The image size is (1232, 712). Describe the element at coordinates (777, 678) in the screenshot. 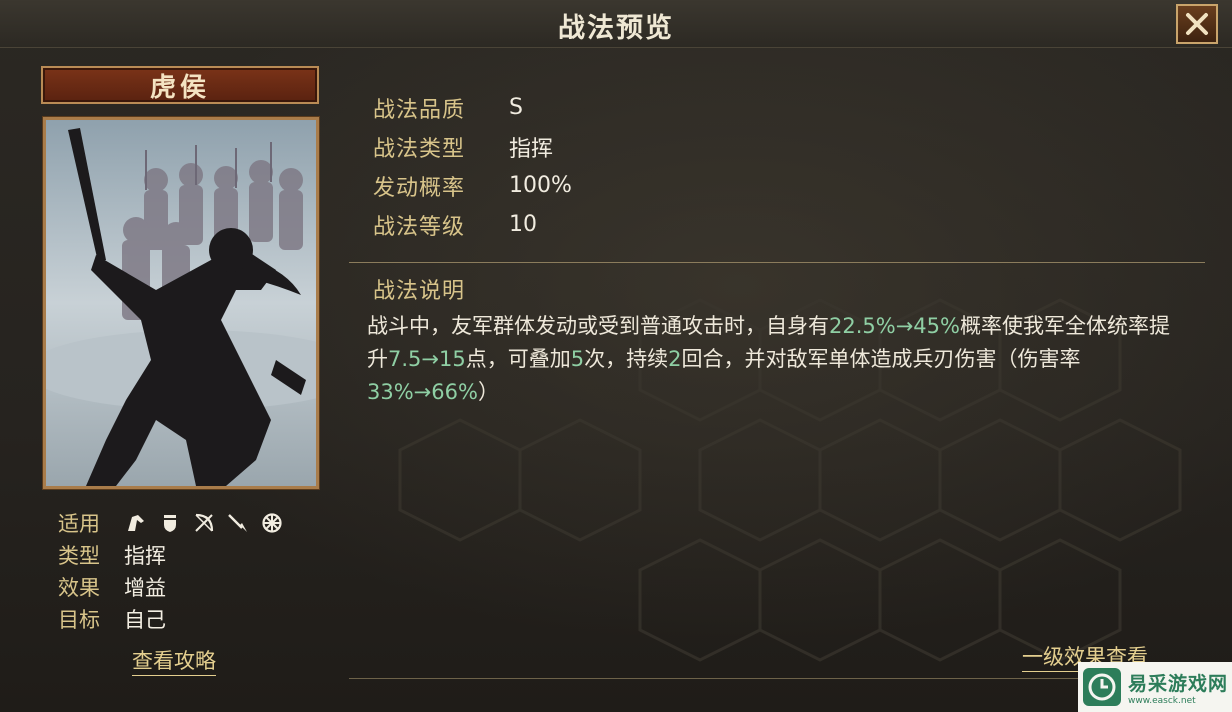

I see `bottom-divider` at that location.